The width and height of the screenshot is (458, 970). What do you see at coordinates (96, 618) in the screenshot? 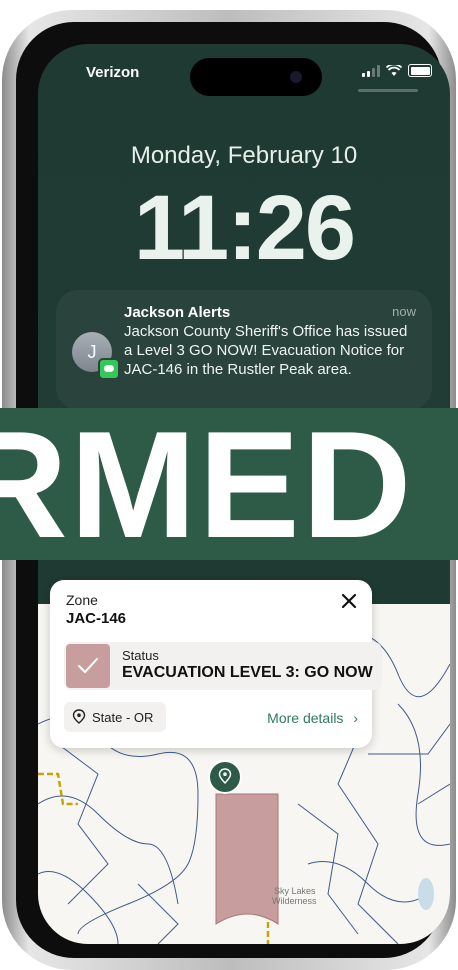
I see `zone-name: JAC-146` at bounding box center [96, 618].